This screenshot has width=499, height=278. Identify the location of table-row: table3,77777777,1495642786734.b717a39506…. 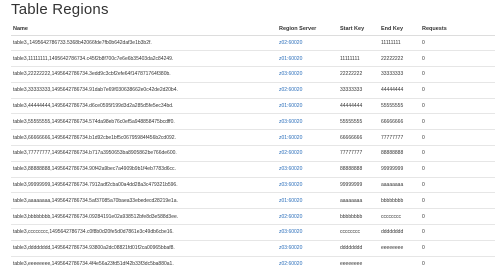
(253, 153).